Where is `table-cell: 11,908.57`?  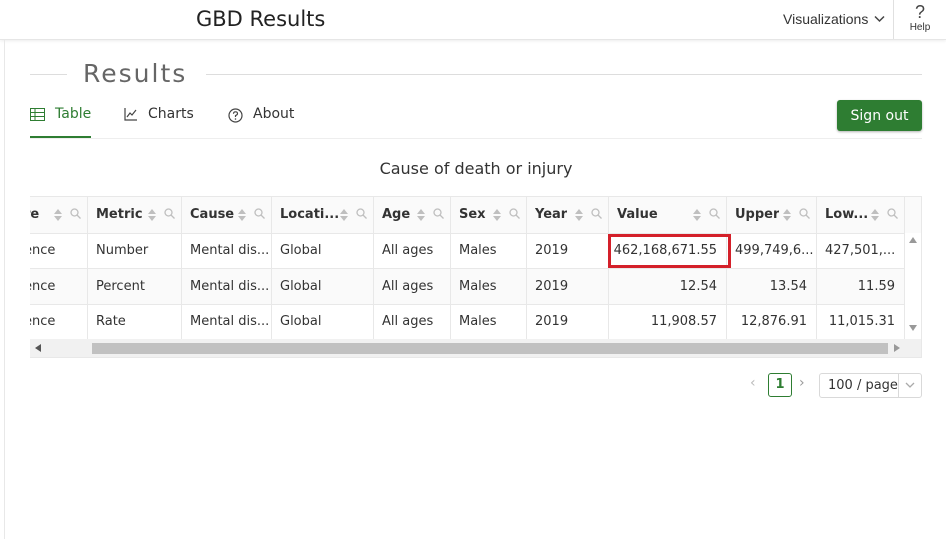 table-cell: 11,908.57 is located at coordinates (668, 321).